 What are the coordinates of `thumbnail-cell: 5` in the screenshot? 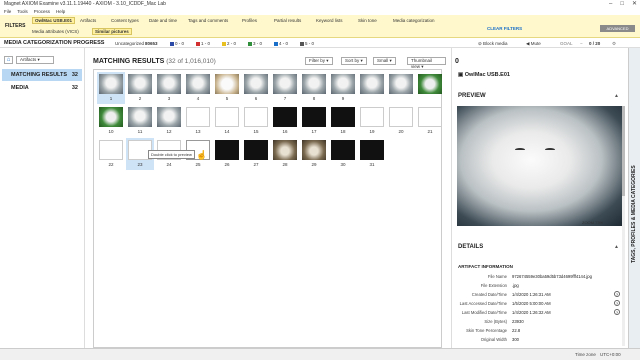 It's located at (227, 88).